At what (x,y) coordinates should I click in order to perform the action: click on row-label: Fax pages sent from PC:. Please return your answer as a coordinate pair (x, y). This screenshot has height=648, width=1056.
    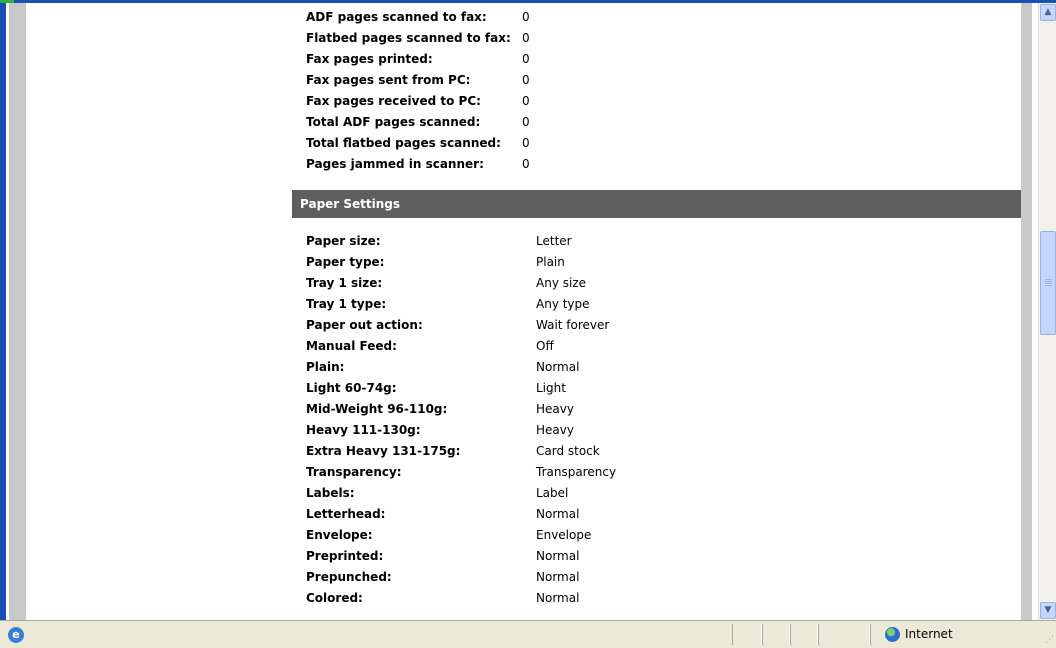
    Looking at the image, I should click on (388, 80).